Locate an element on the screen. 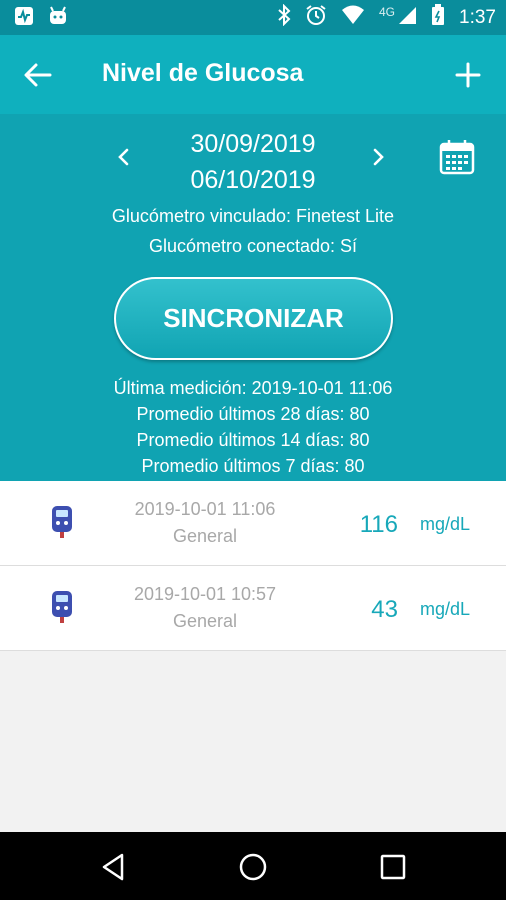  triangle-back-icon is located at coordinates (113, 867).